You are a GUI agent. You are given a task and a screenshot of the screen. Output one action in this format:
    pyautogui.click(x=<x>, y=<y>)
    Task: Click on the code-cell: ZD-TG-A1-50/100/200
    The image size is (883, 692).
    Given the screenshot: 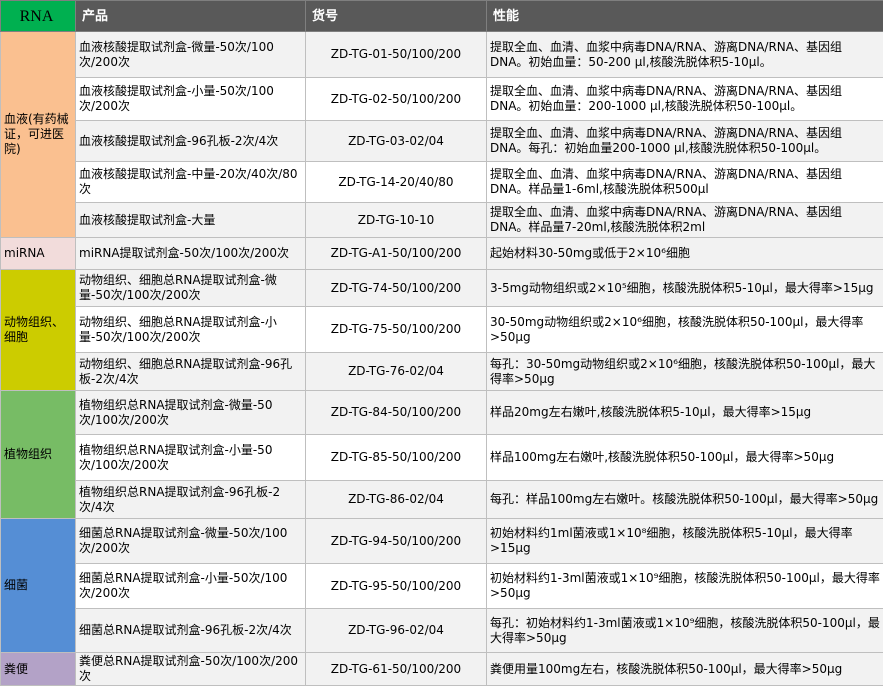 What is the action you would take?
    pyautogui.click(x=396, y=253)
    